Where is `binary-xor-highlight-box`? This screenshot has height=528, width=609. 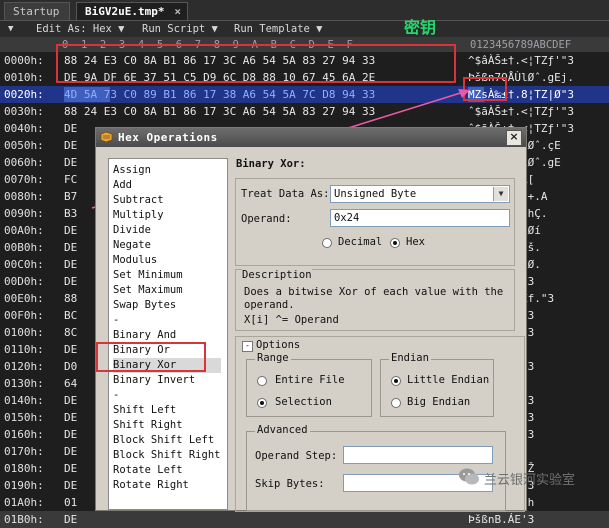
binary-xor-highlight-box is located at coordinates (151, 357).